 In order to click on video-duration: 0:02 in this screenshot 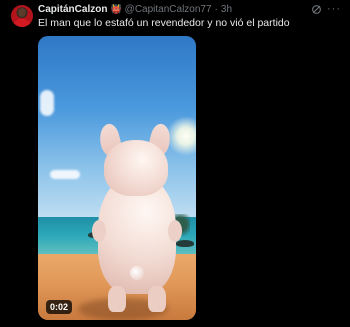, I will do `click(59, 307)`.